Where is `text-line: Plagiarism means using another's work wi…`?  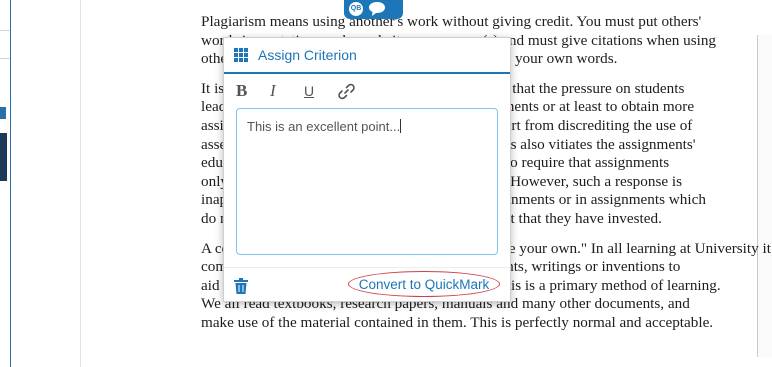 text-line: Plagiarism means using another's work wi… is located at coordinates (451, 21).